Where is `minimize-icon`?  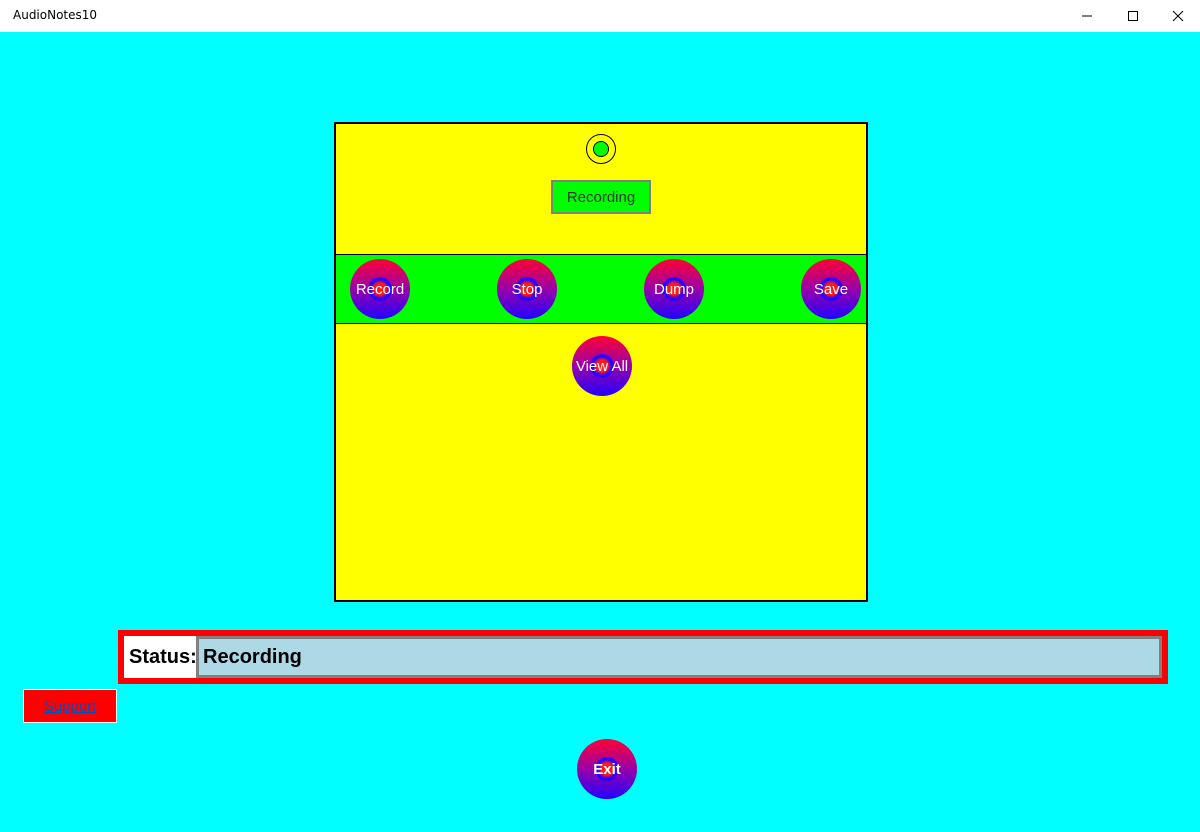 minimize-icon is located at coordinates (1087, 16).